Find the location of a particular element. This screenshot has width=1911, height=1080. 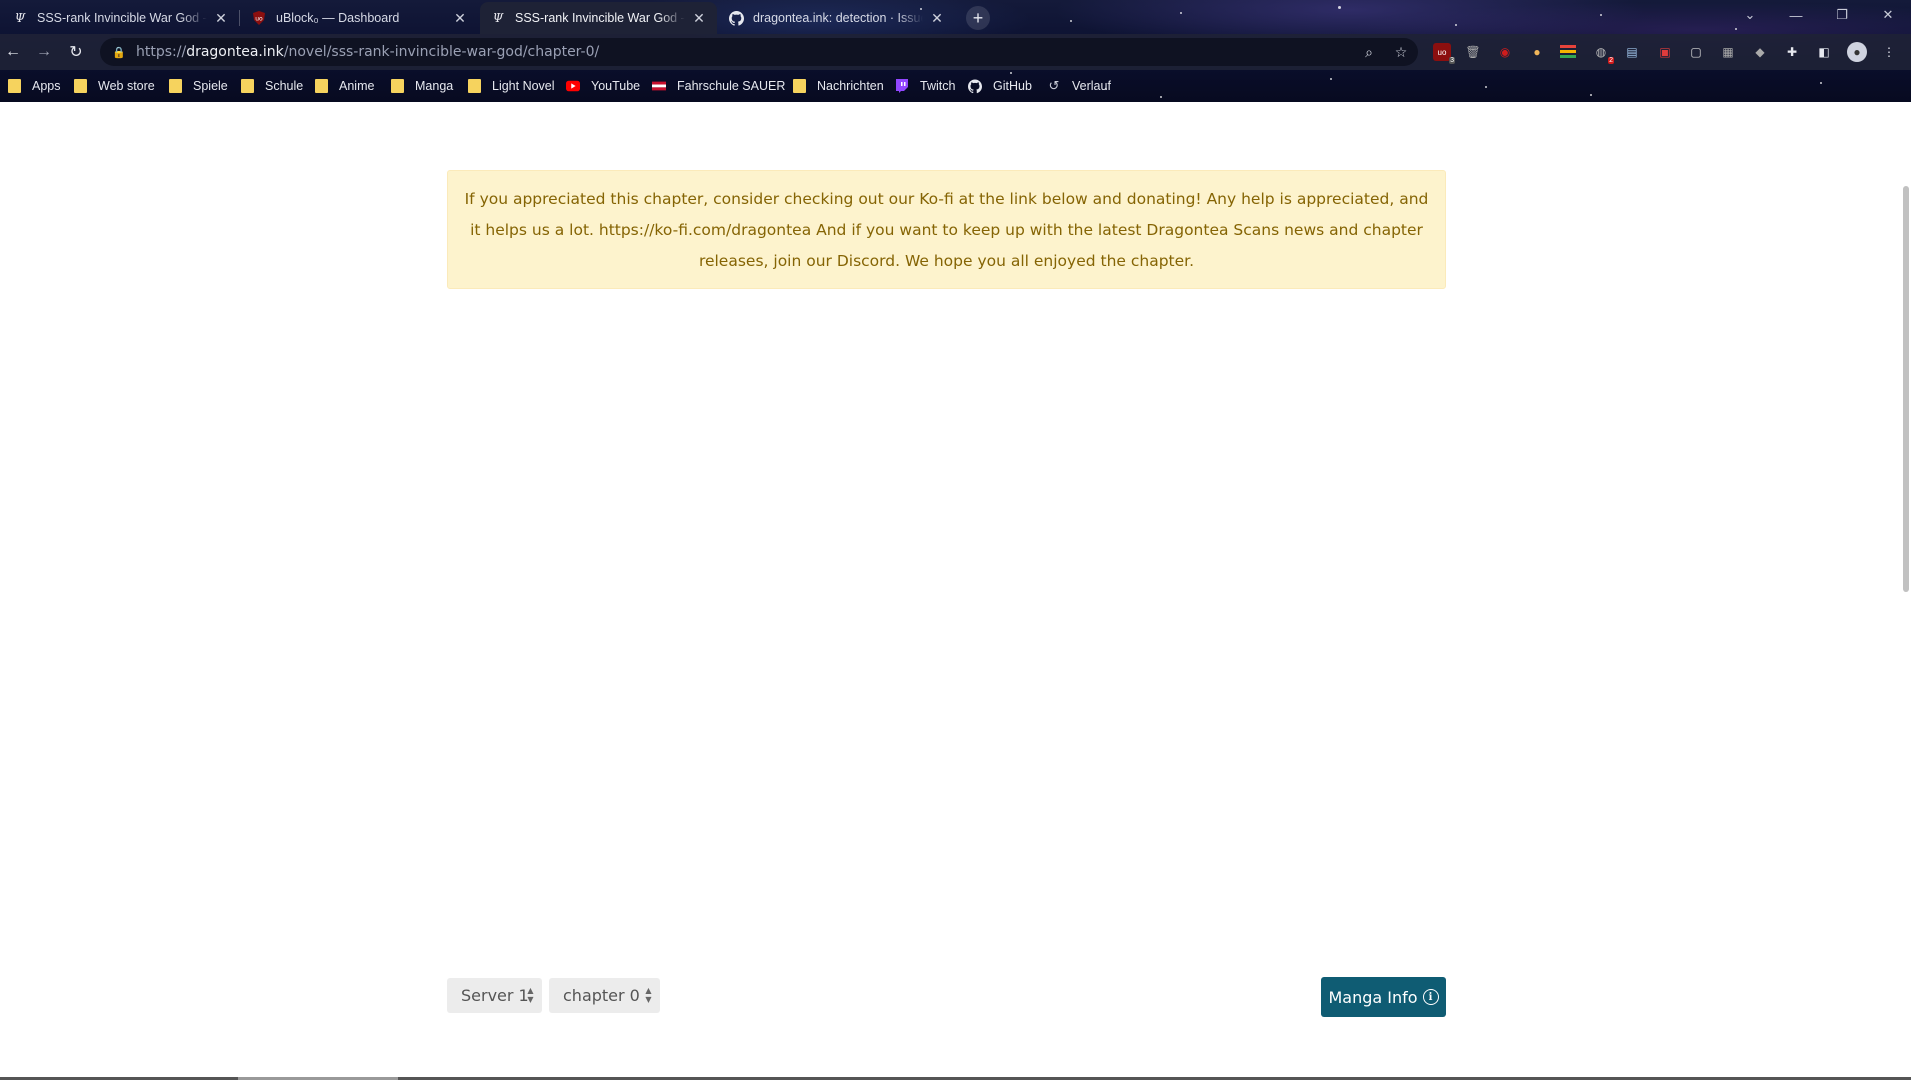

tab-separator is located at coordinates (239, 18).